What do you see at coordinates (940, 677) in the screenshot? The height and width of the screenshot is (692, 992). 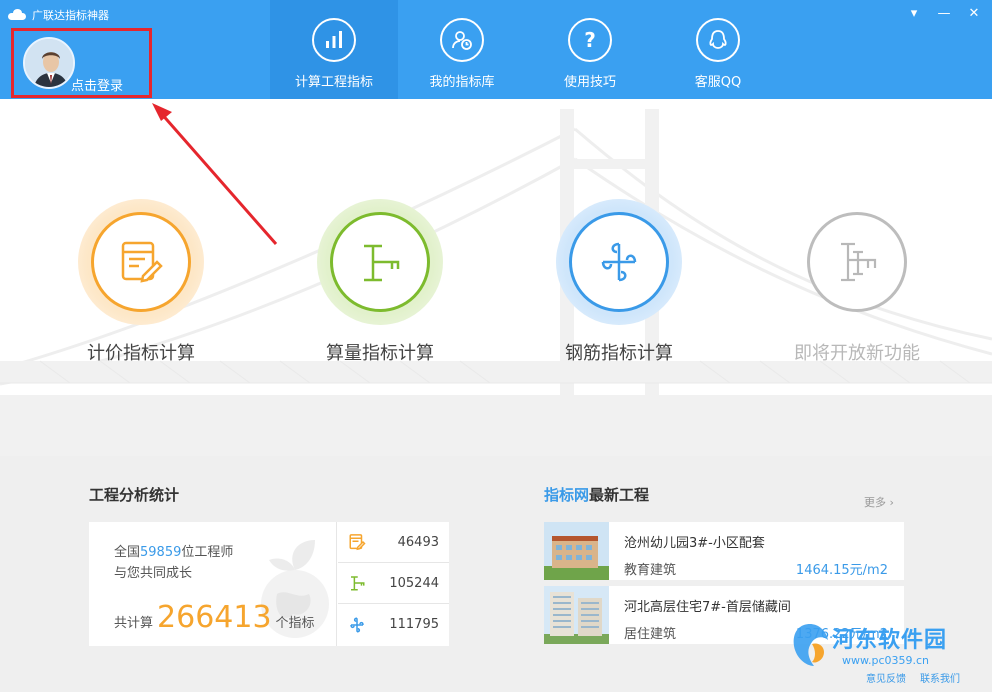 I see `contact-link: 联系我们` at bounding box center [940, 677].